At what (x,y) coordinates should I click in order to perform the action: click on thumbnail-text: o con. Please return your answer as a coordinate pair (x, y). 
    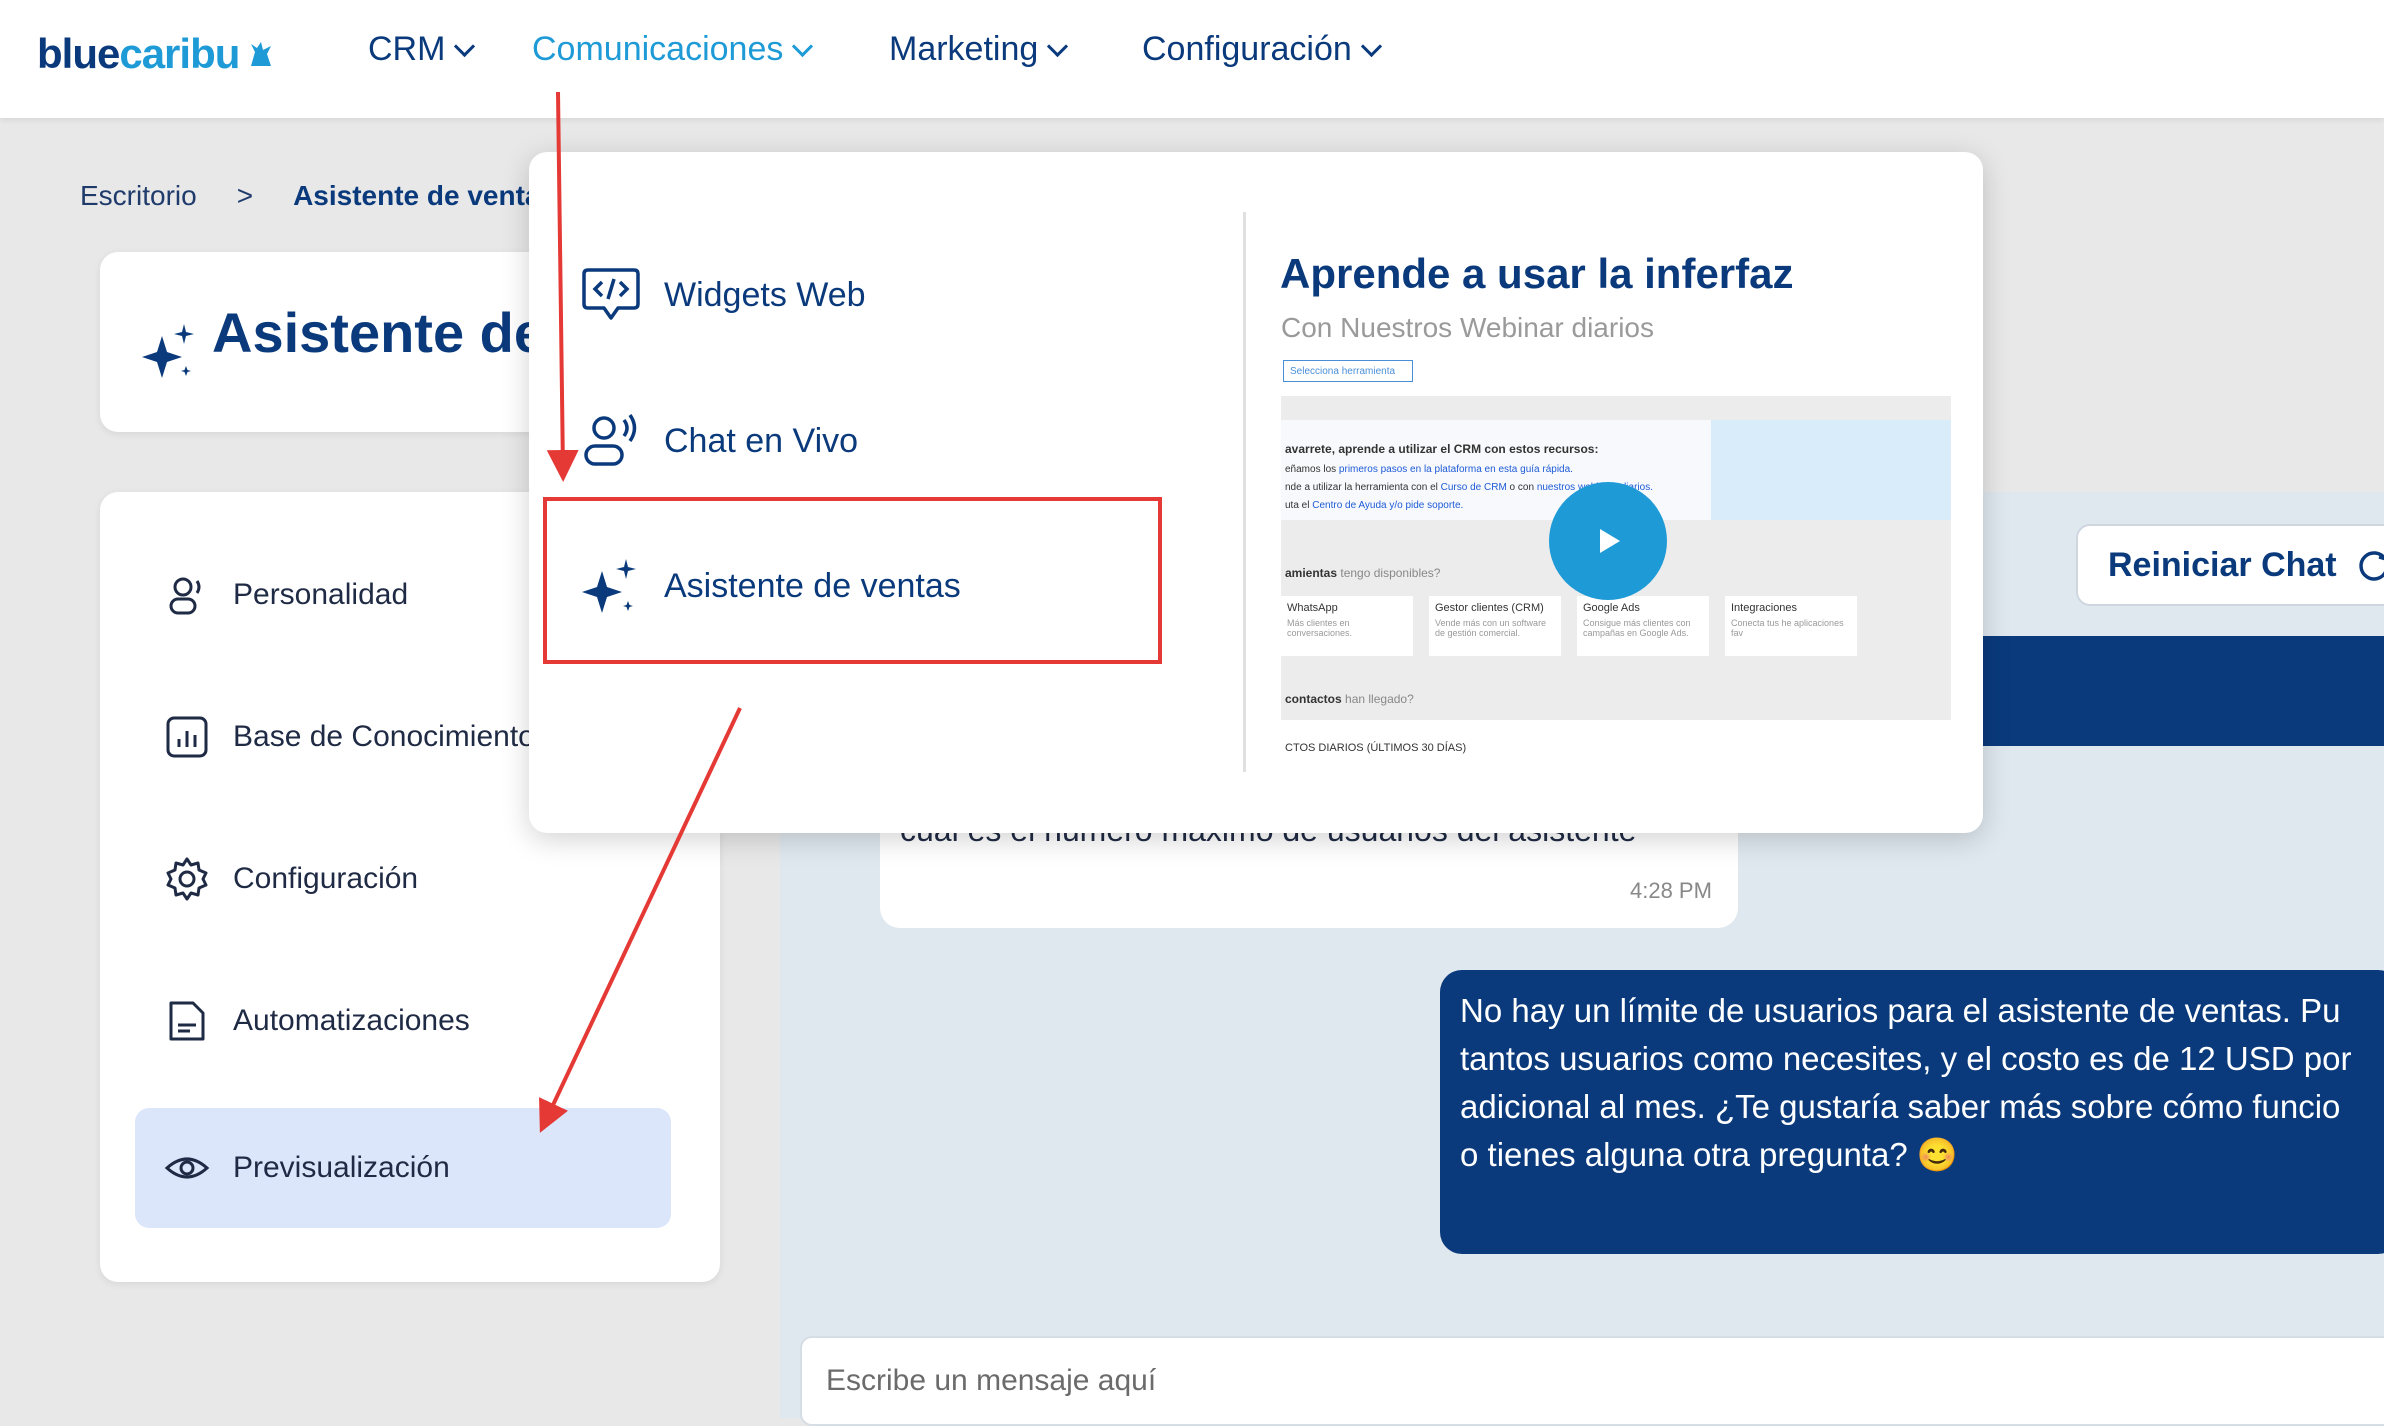
    Looking at the image, I should click on (1521, 487).